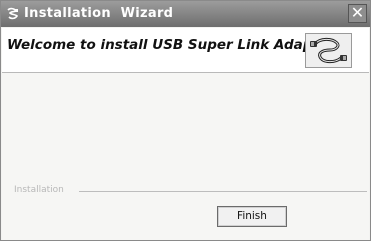 The image size is (371, 241). I want to click on usb-link-logo, so click(328, 50).